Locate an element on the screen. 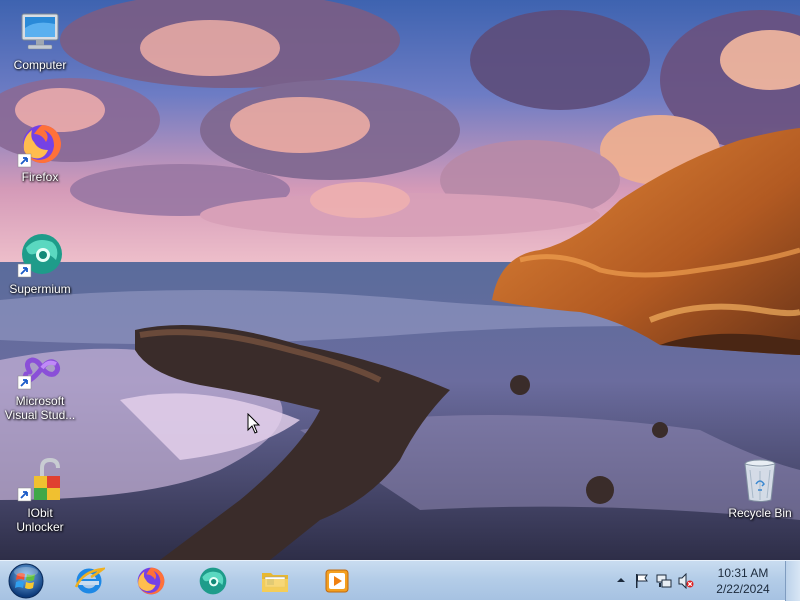  taskbar-button-firefox is located at coordinates (151, 581).